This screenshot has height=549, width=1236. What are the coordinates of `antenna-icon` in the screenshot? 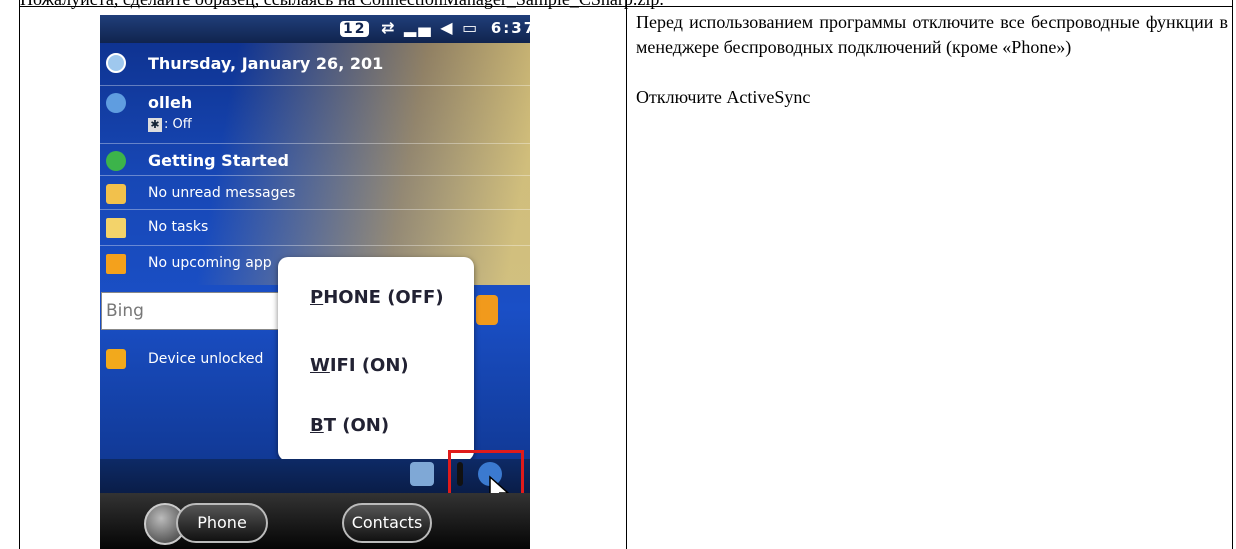 It's located at (116, 103).